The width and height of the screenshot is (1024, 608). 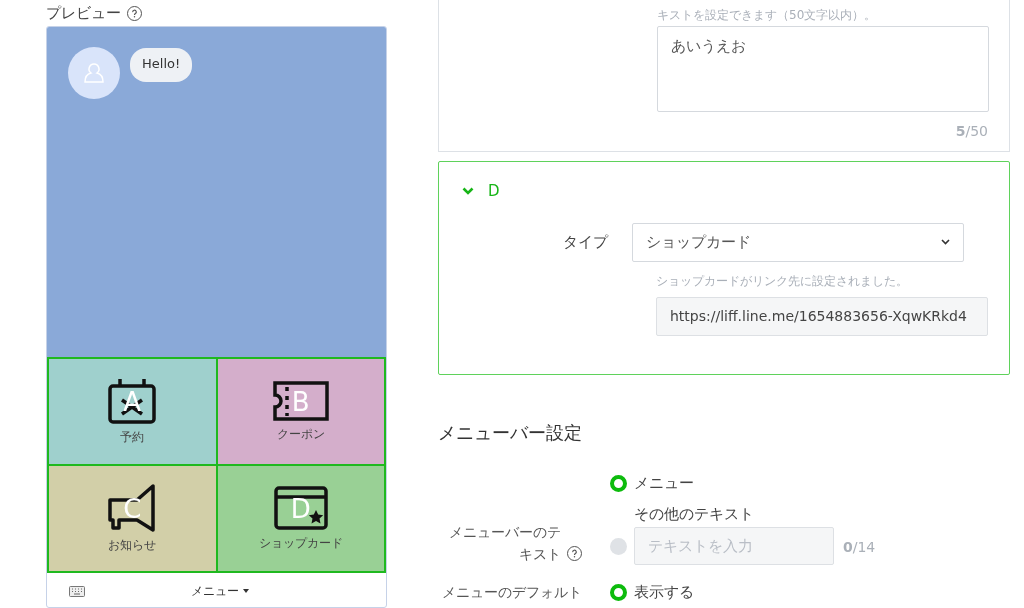 I want to click on field-label: メニューのデフォルト, so click(x=512, y=592).